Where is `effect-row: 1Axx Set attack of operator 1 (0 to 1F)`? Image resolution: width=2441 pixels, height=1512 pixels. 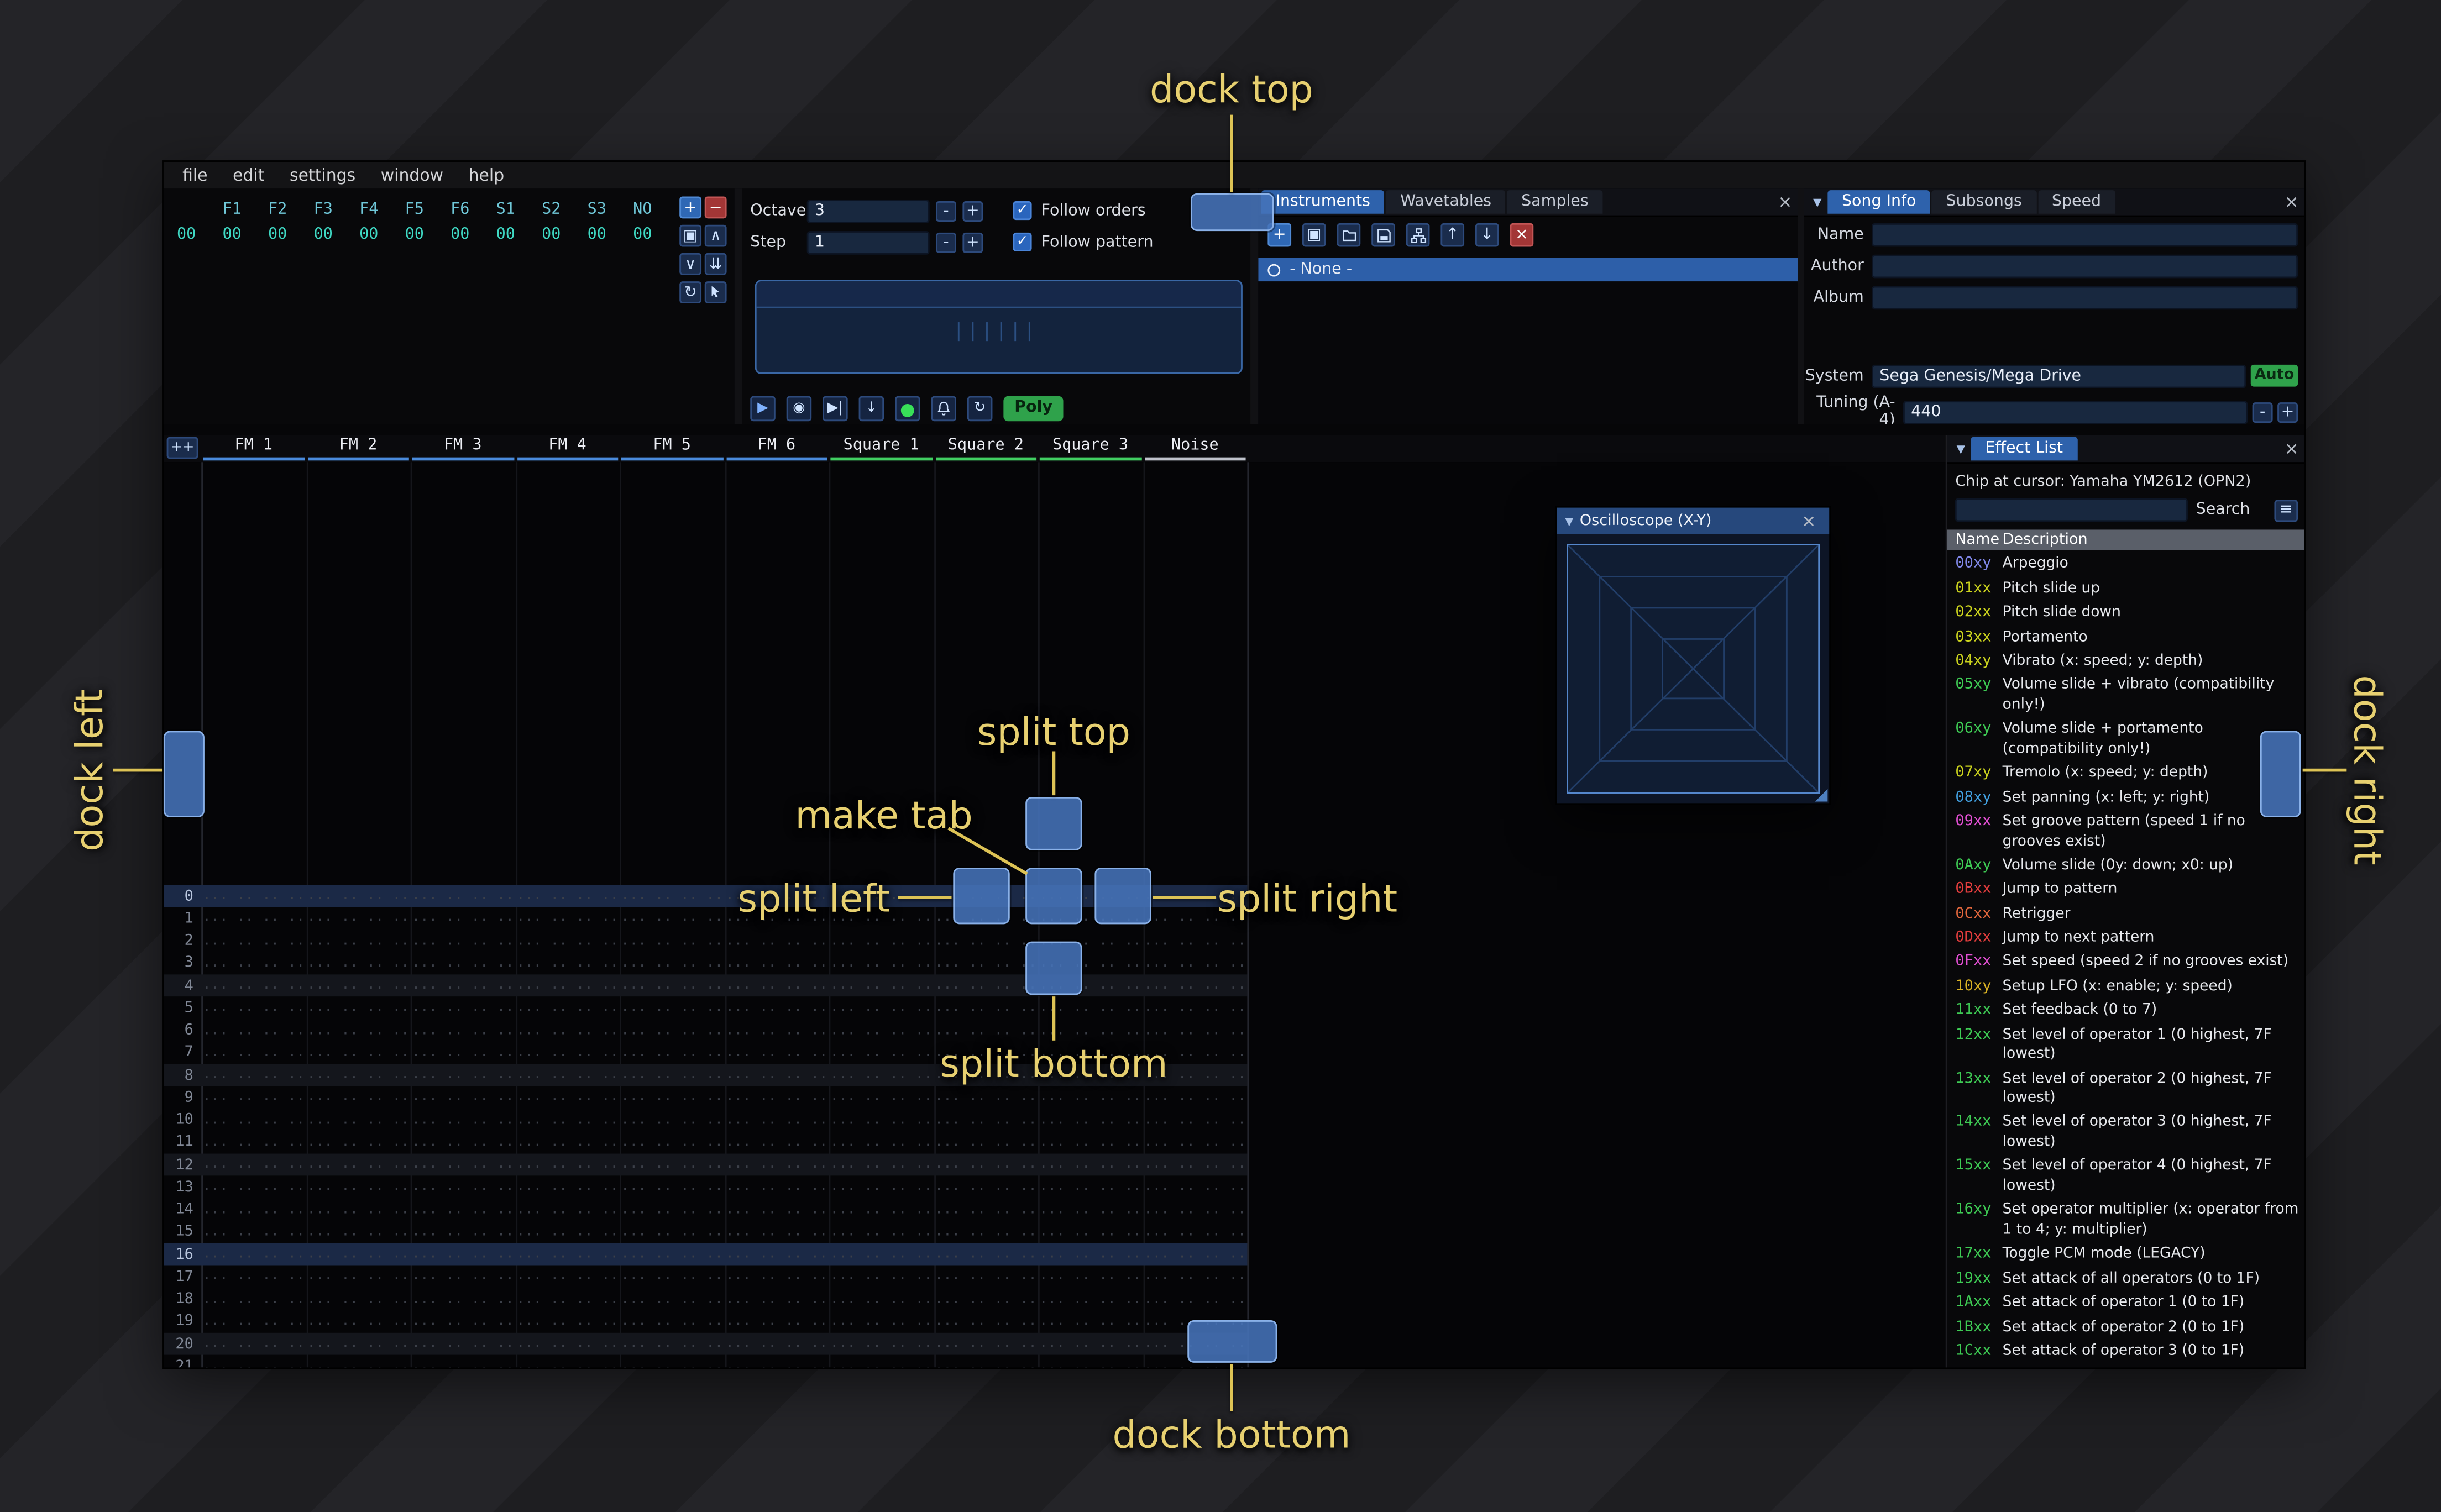 effect-row: 1Axx Set attack of operator 1 (0 to 1F) is located at coordinates (2125, 1304).